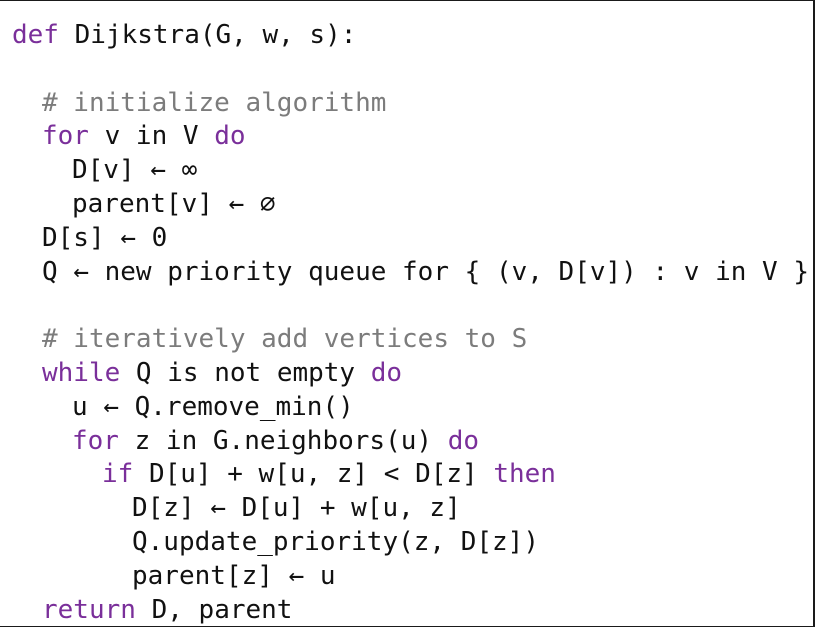 The width and height of the screenshot is (815, 627). Describe the element at coordinates (524, 474) in the screenshot. I see `keyword-token: then` at that location.